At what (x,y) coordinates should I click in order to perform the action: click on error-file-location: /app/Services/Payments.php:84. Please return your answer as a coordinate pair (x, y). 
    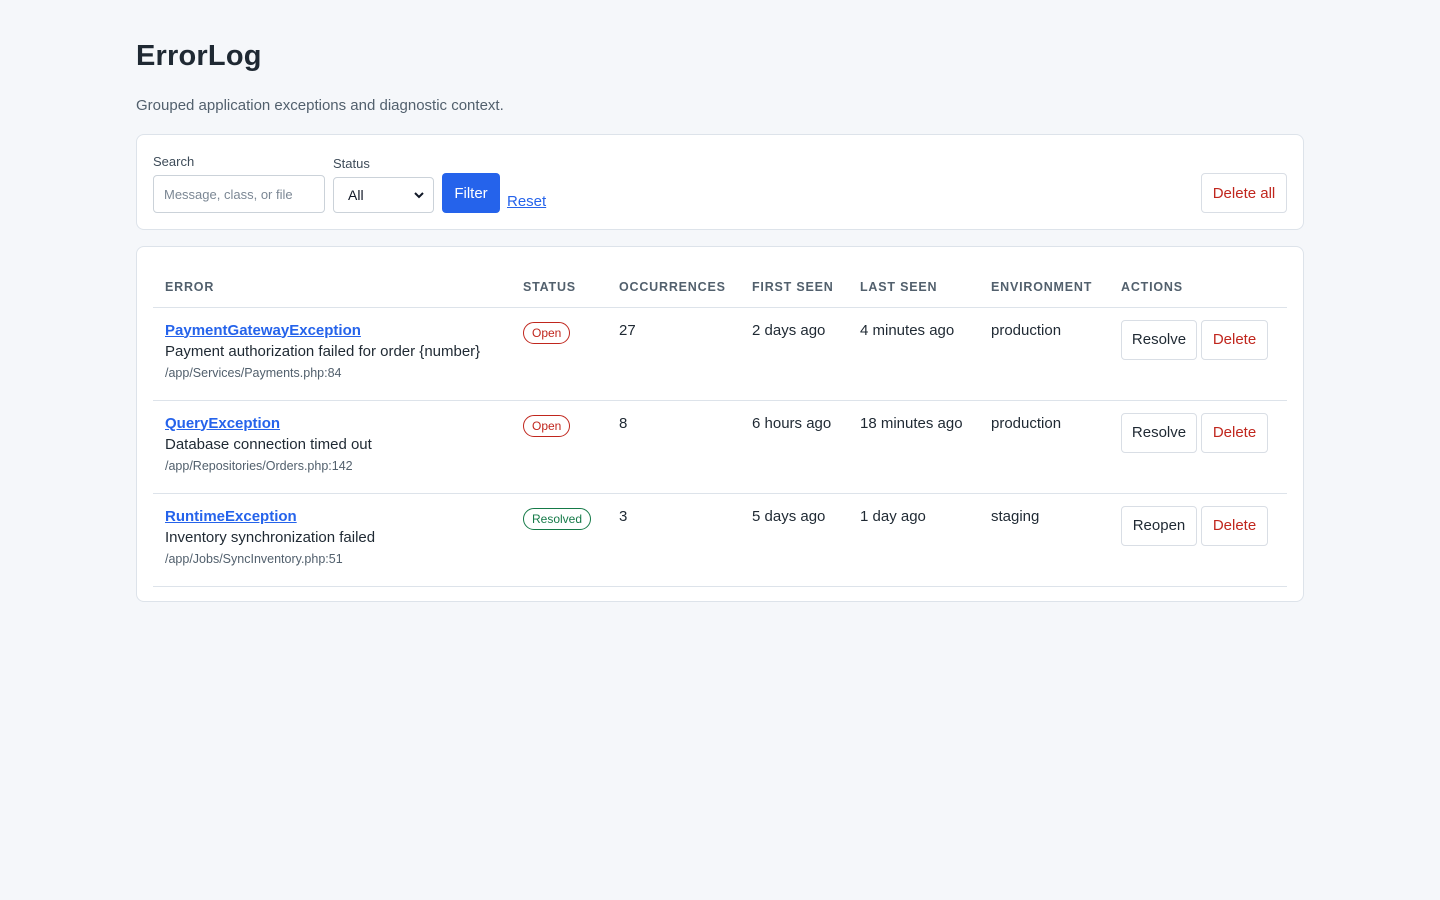
    Looking at the image, I should click on (253, 372).